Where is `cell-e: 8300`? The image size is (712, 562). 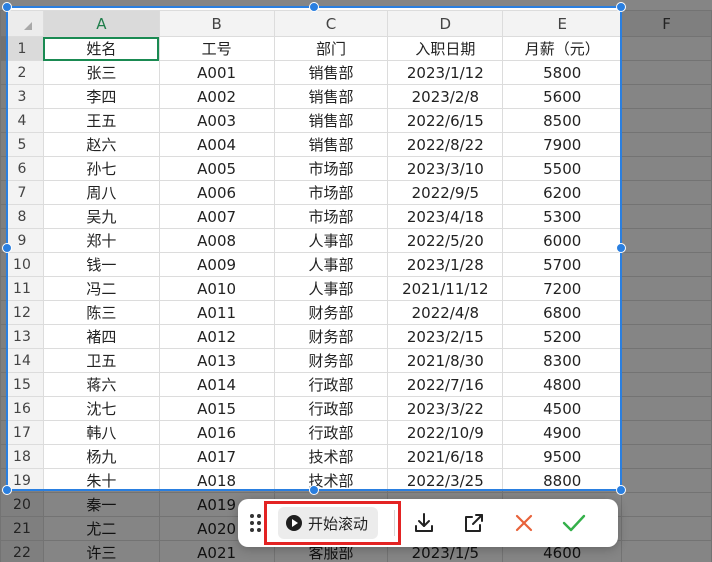
cell-e: 8300 is located at coordinates (562, 360).